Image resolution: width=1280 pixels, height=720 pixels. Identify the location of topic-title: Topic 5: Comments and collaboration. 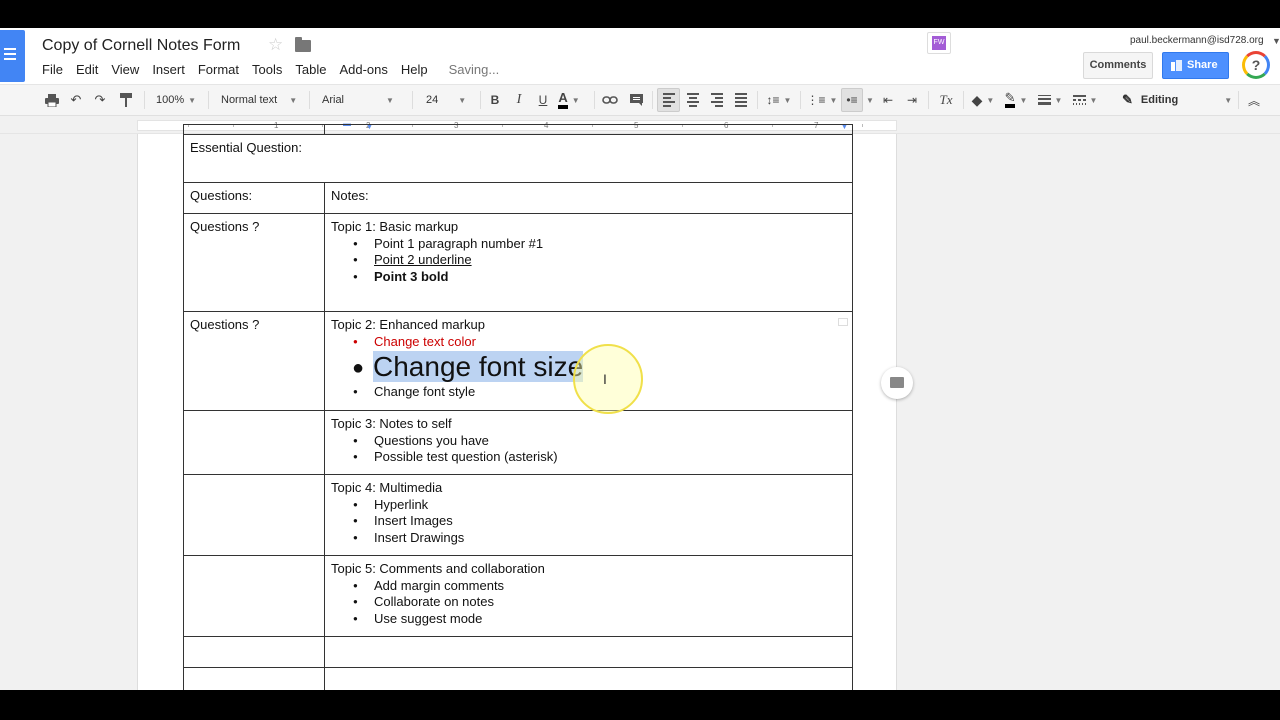
(438, 568).